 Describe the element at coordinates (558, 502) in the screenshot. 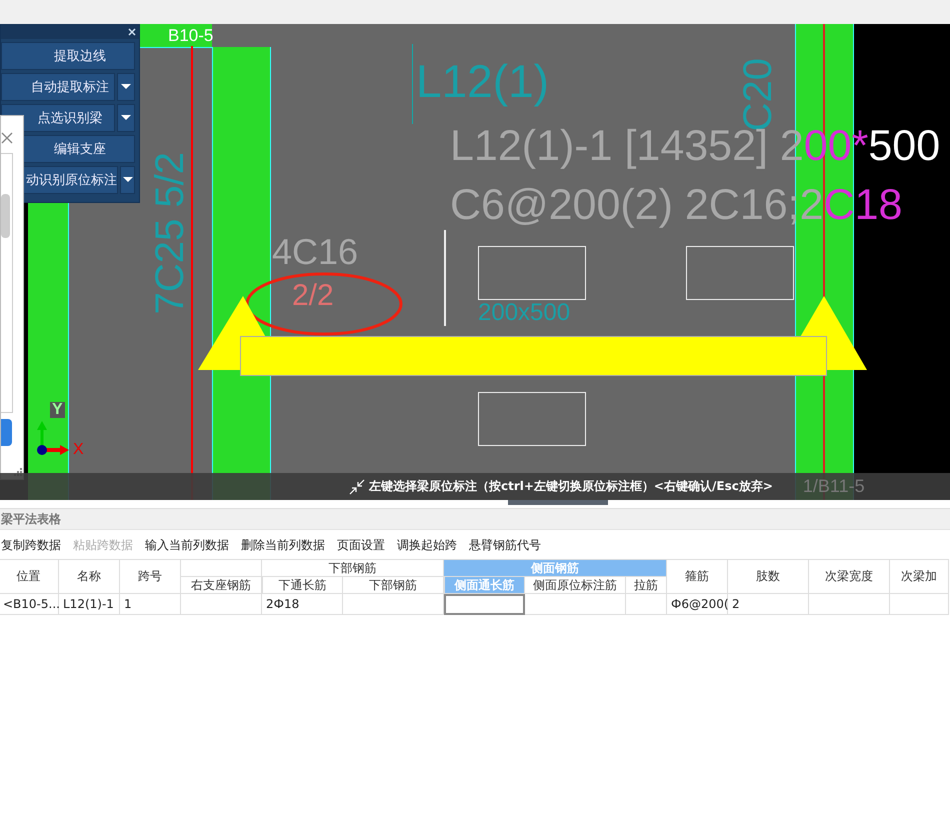

I see `panel-resize-handle` at that location.